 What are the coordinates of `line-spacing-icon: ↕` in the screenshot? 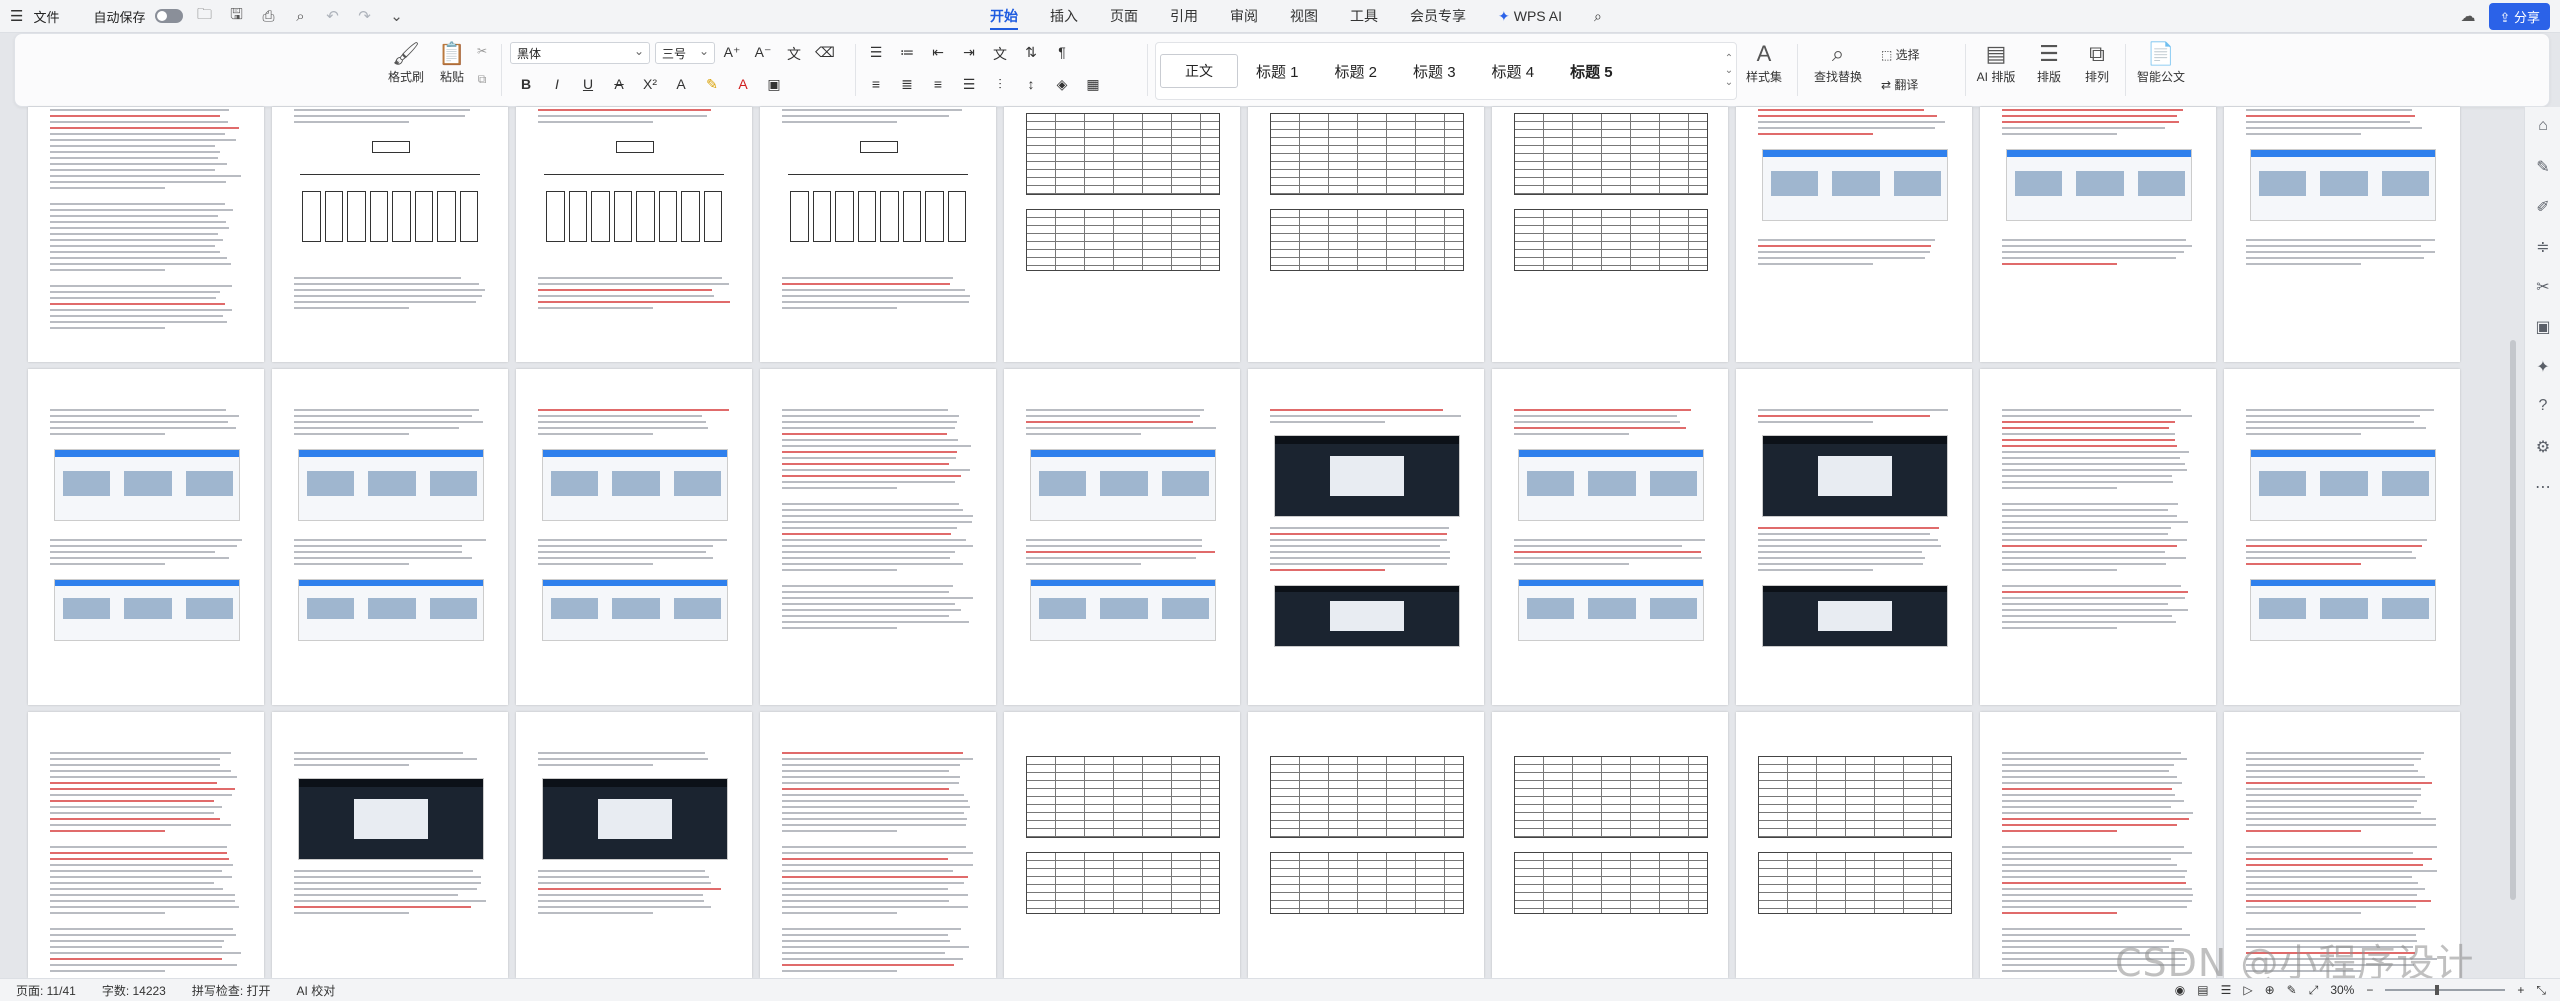 It's located at (1031, 84).